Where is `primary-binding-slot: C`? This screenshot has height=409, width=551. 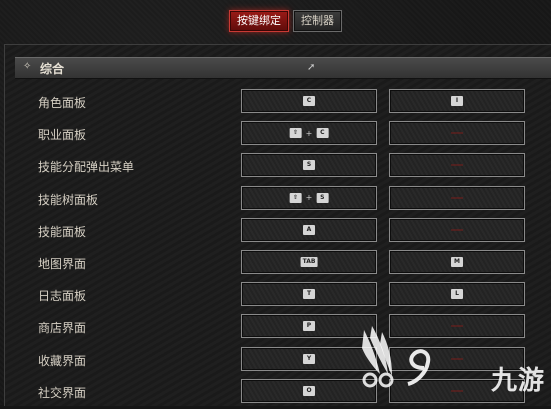 primary-binding-slot: C is located at coordinates (309, 101).